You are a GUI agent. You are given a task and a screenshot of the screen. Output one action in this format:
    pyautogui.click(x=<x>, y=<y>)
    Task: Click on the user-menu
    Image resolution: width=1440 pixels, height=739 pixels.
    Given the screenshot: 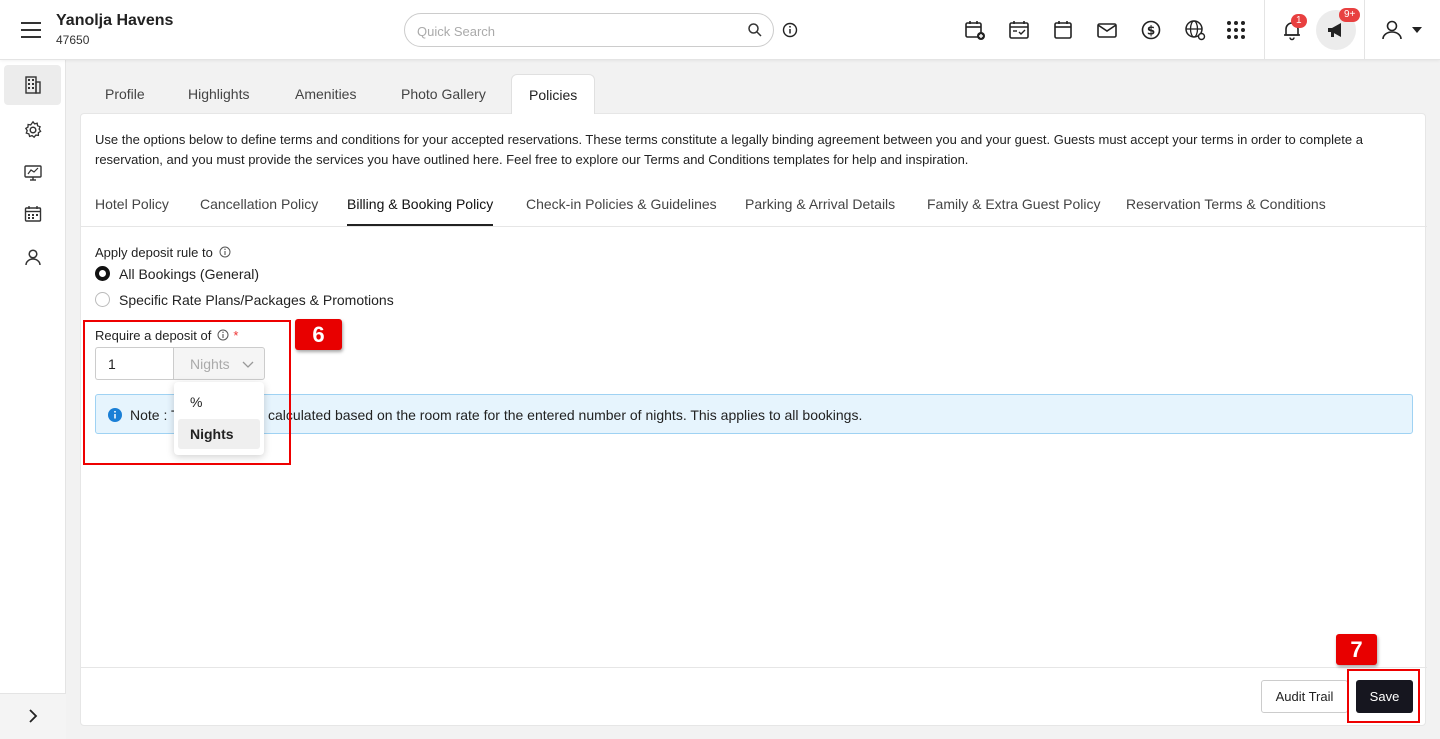 What is the action you would take?
    pyautogui.click(x=1402, y=30)
    